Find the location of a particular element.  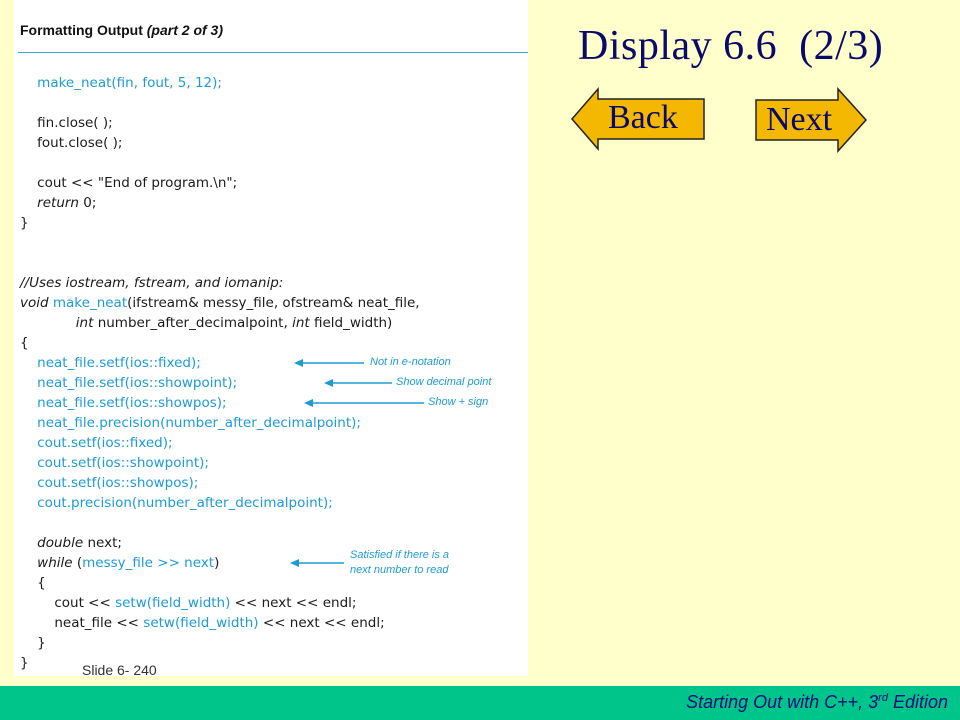

code-text: neat_file << is located at coordinates (82, 623).